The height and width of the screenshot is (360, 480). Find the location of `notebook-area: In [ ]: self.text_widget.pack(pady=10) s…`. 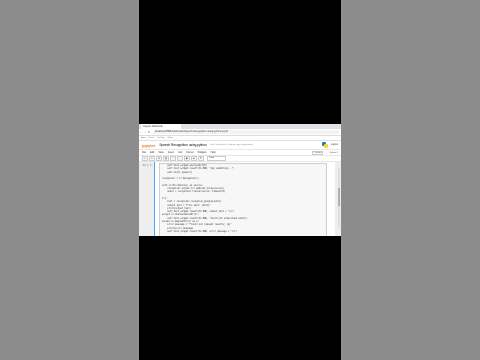

notebook-area: In [ ]: self.text_widget.pack(pady=10) s… is located at coordinates (240, 199).